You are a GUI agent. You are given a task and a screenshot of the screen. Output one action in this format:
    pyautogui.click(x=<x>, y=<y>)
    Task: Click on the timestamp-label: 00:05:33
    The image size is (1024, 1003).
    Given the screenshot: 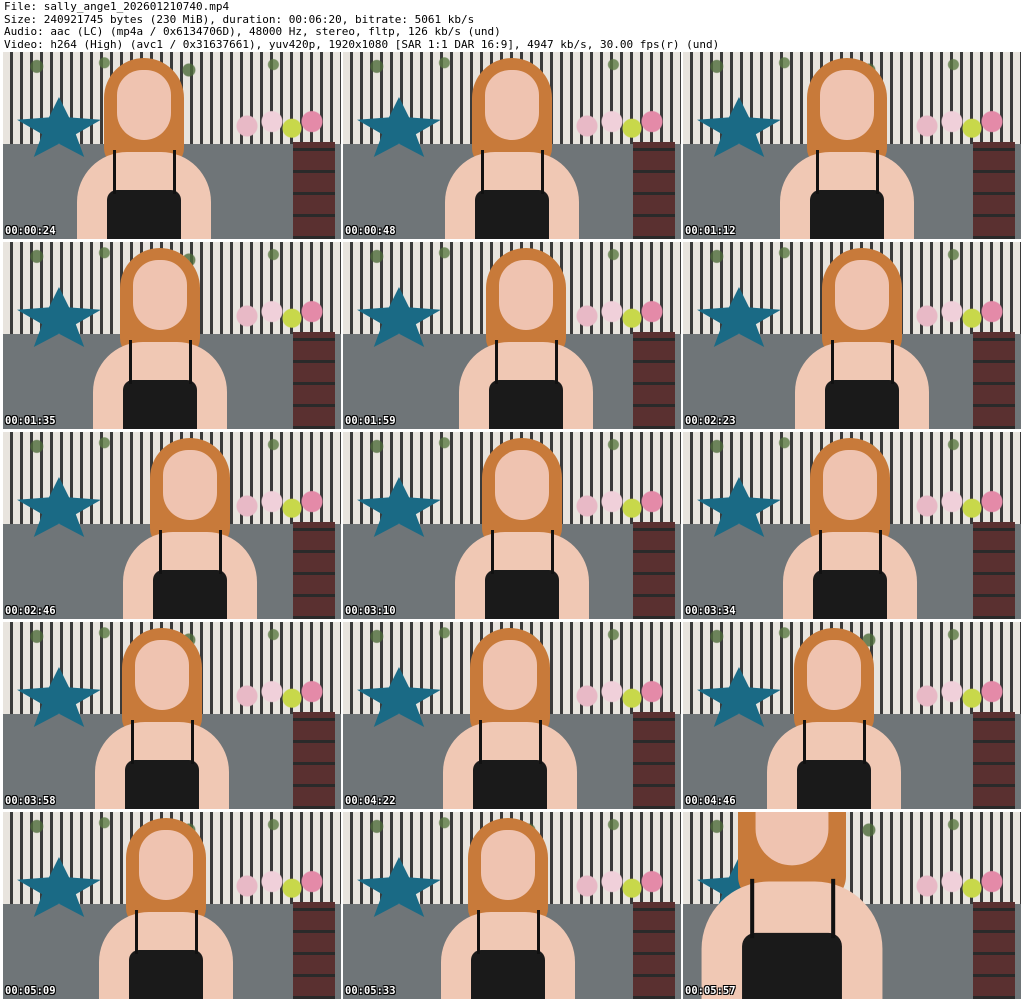 What is the action you would take?
    pyautogui.click(x=370, y=991)
    